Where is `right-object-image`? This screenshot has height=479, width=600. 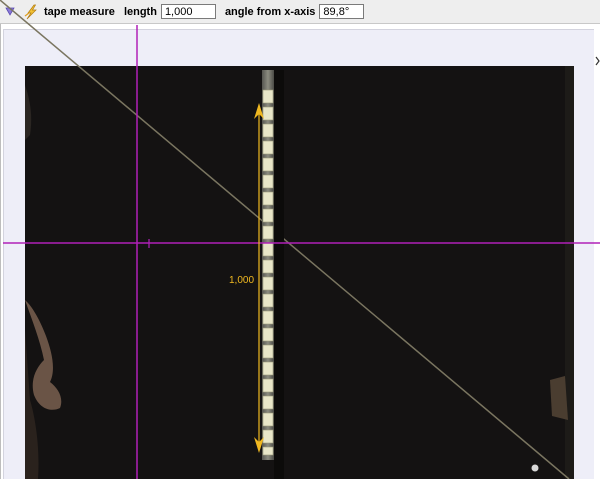
right-object-image is located at coordinates (559, 398).